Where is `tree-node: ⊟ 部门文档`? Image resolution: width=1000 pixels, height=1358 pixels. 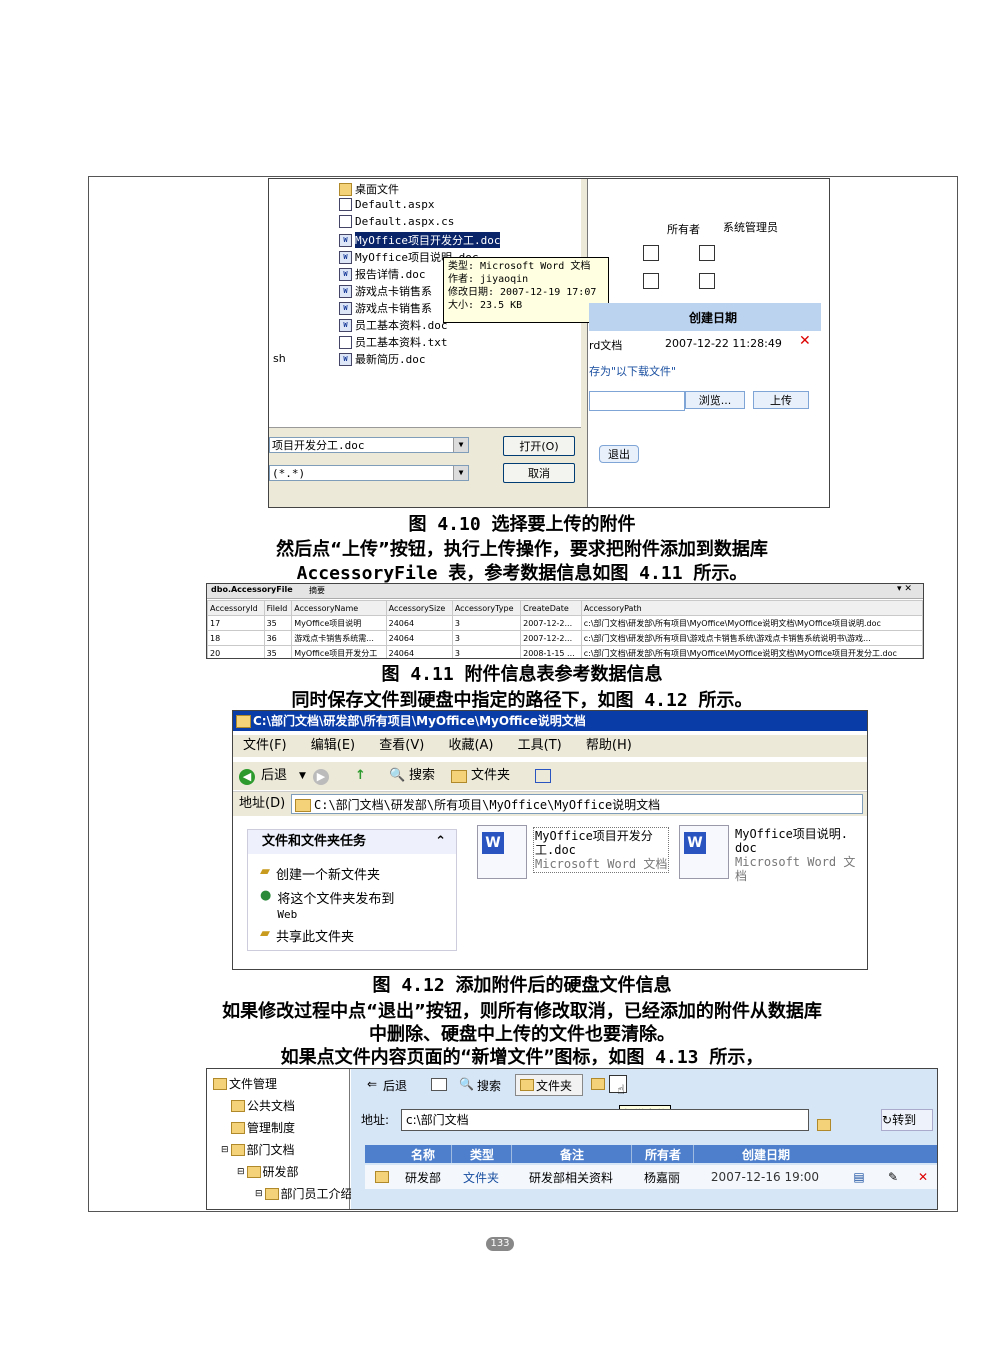
tree-node: ⊟ 部门文档 is located at coordinates (258, 1149).